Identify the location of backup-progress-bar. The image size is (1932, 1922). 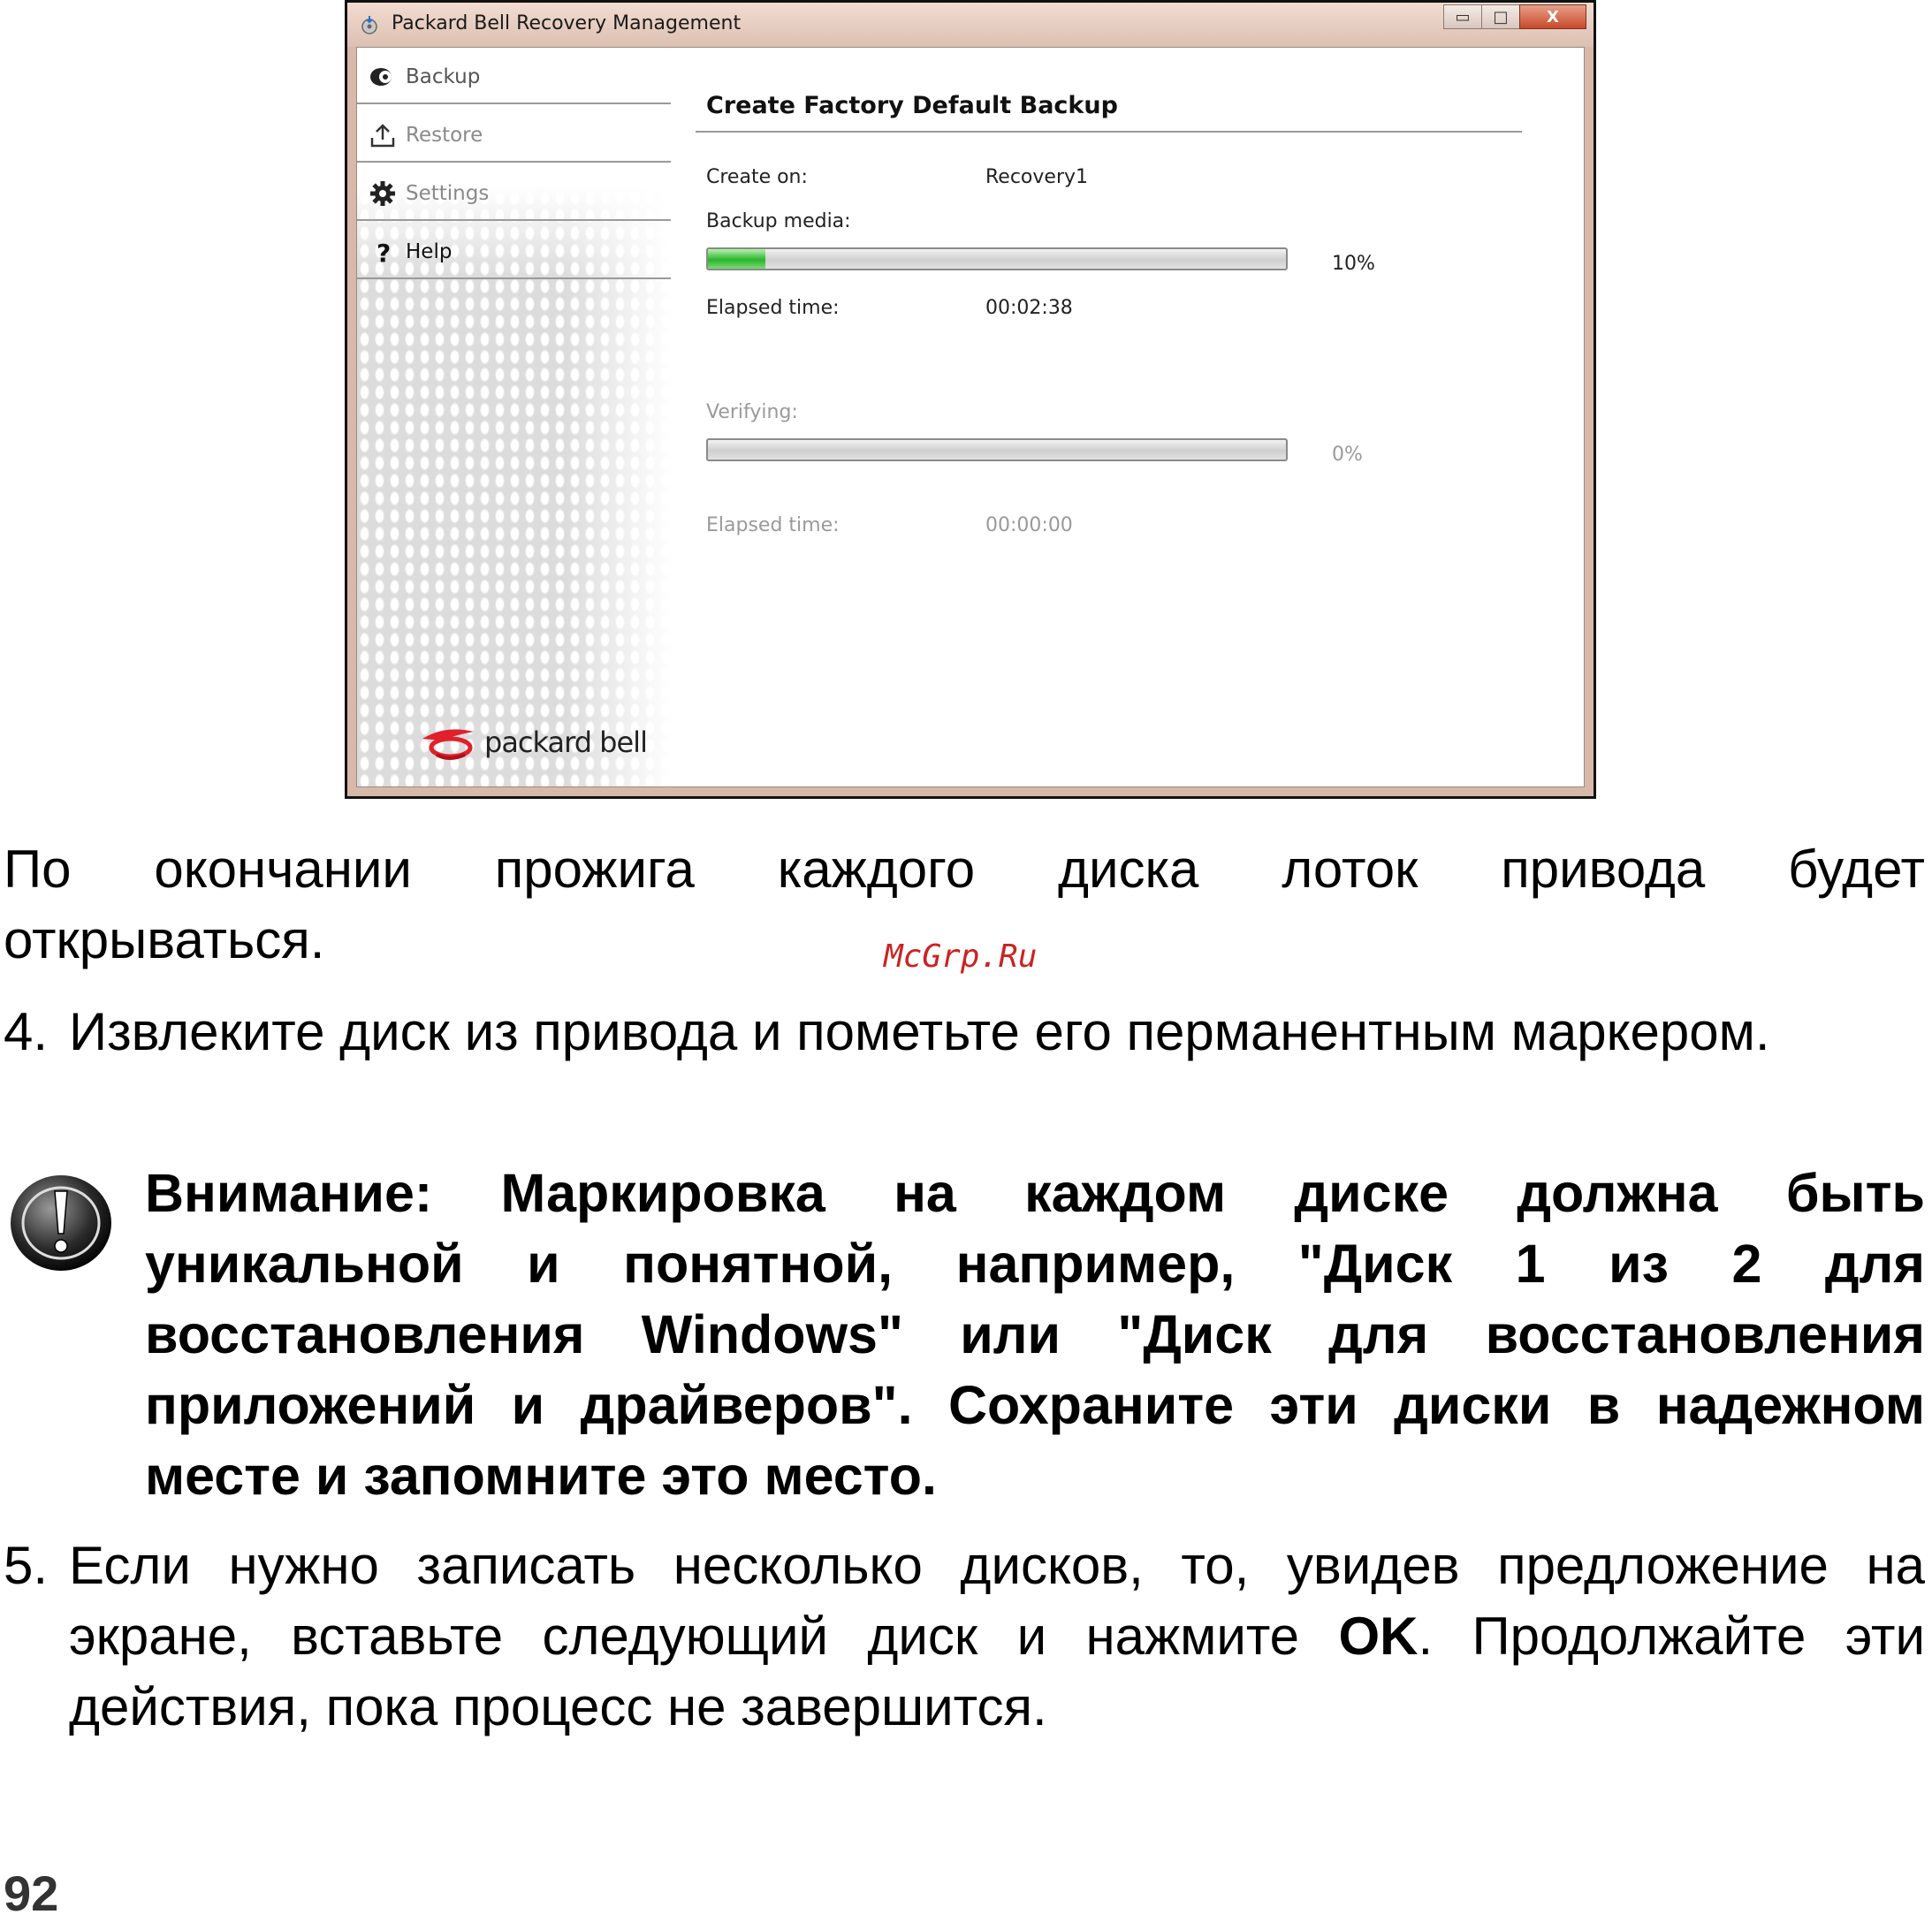
(997, 258).